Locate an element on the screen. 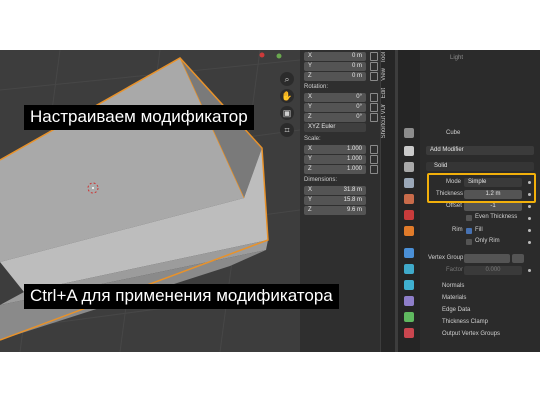 The image size is (540, 405). dimensions-y-field: Y 15.8 m is located at coordinates (335, 200).